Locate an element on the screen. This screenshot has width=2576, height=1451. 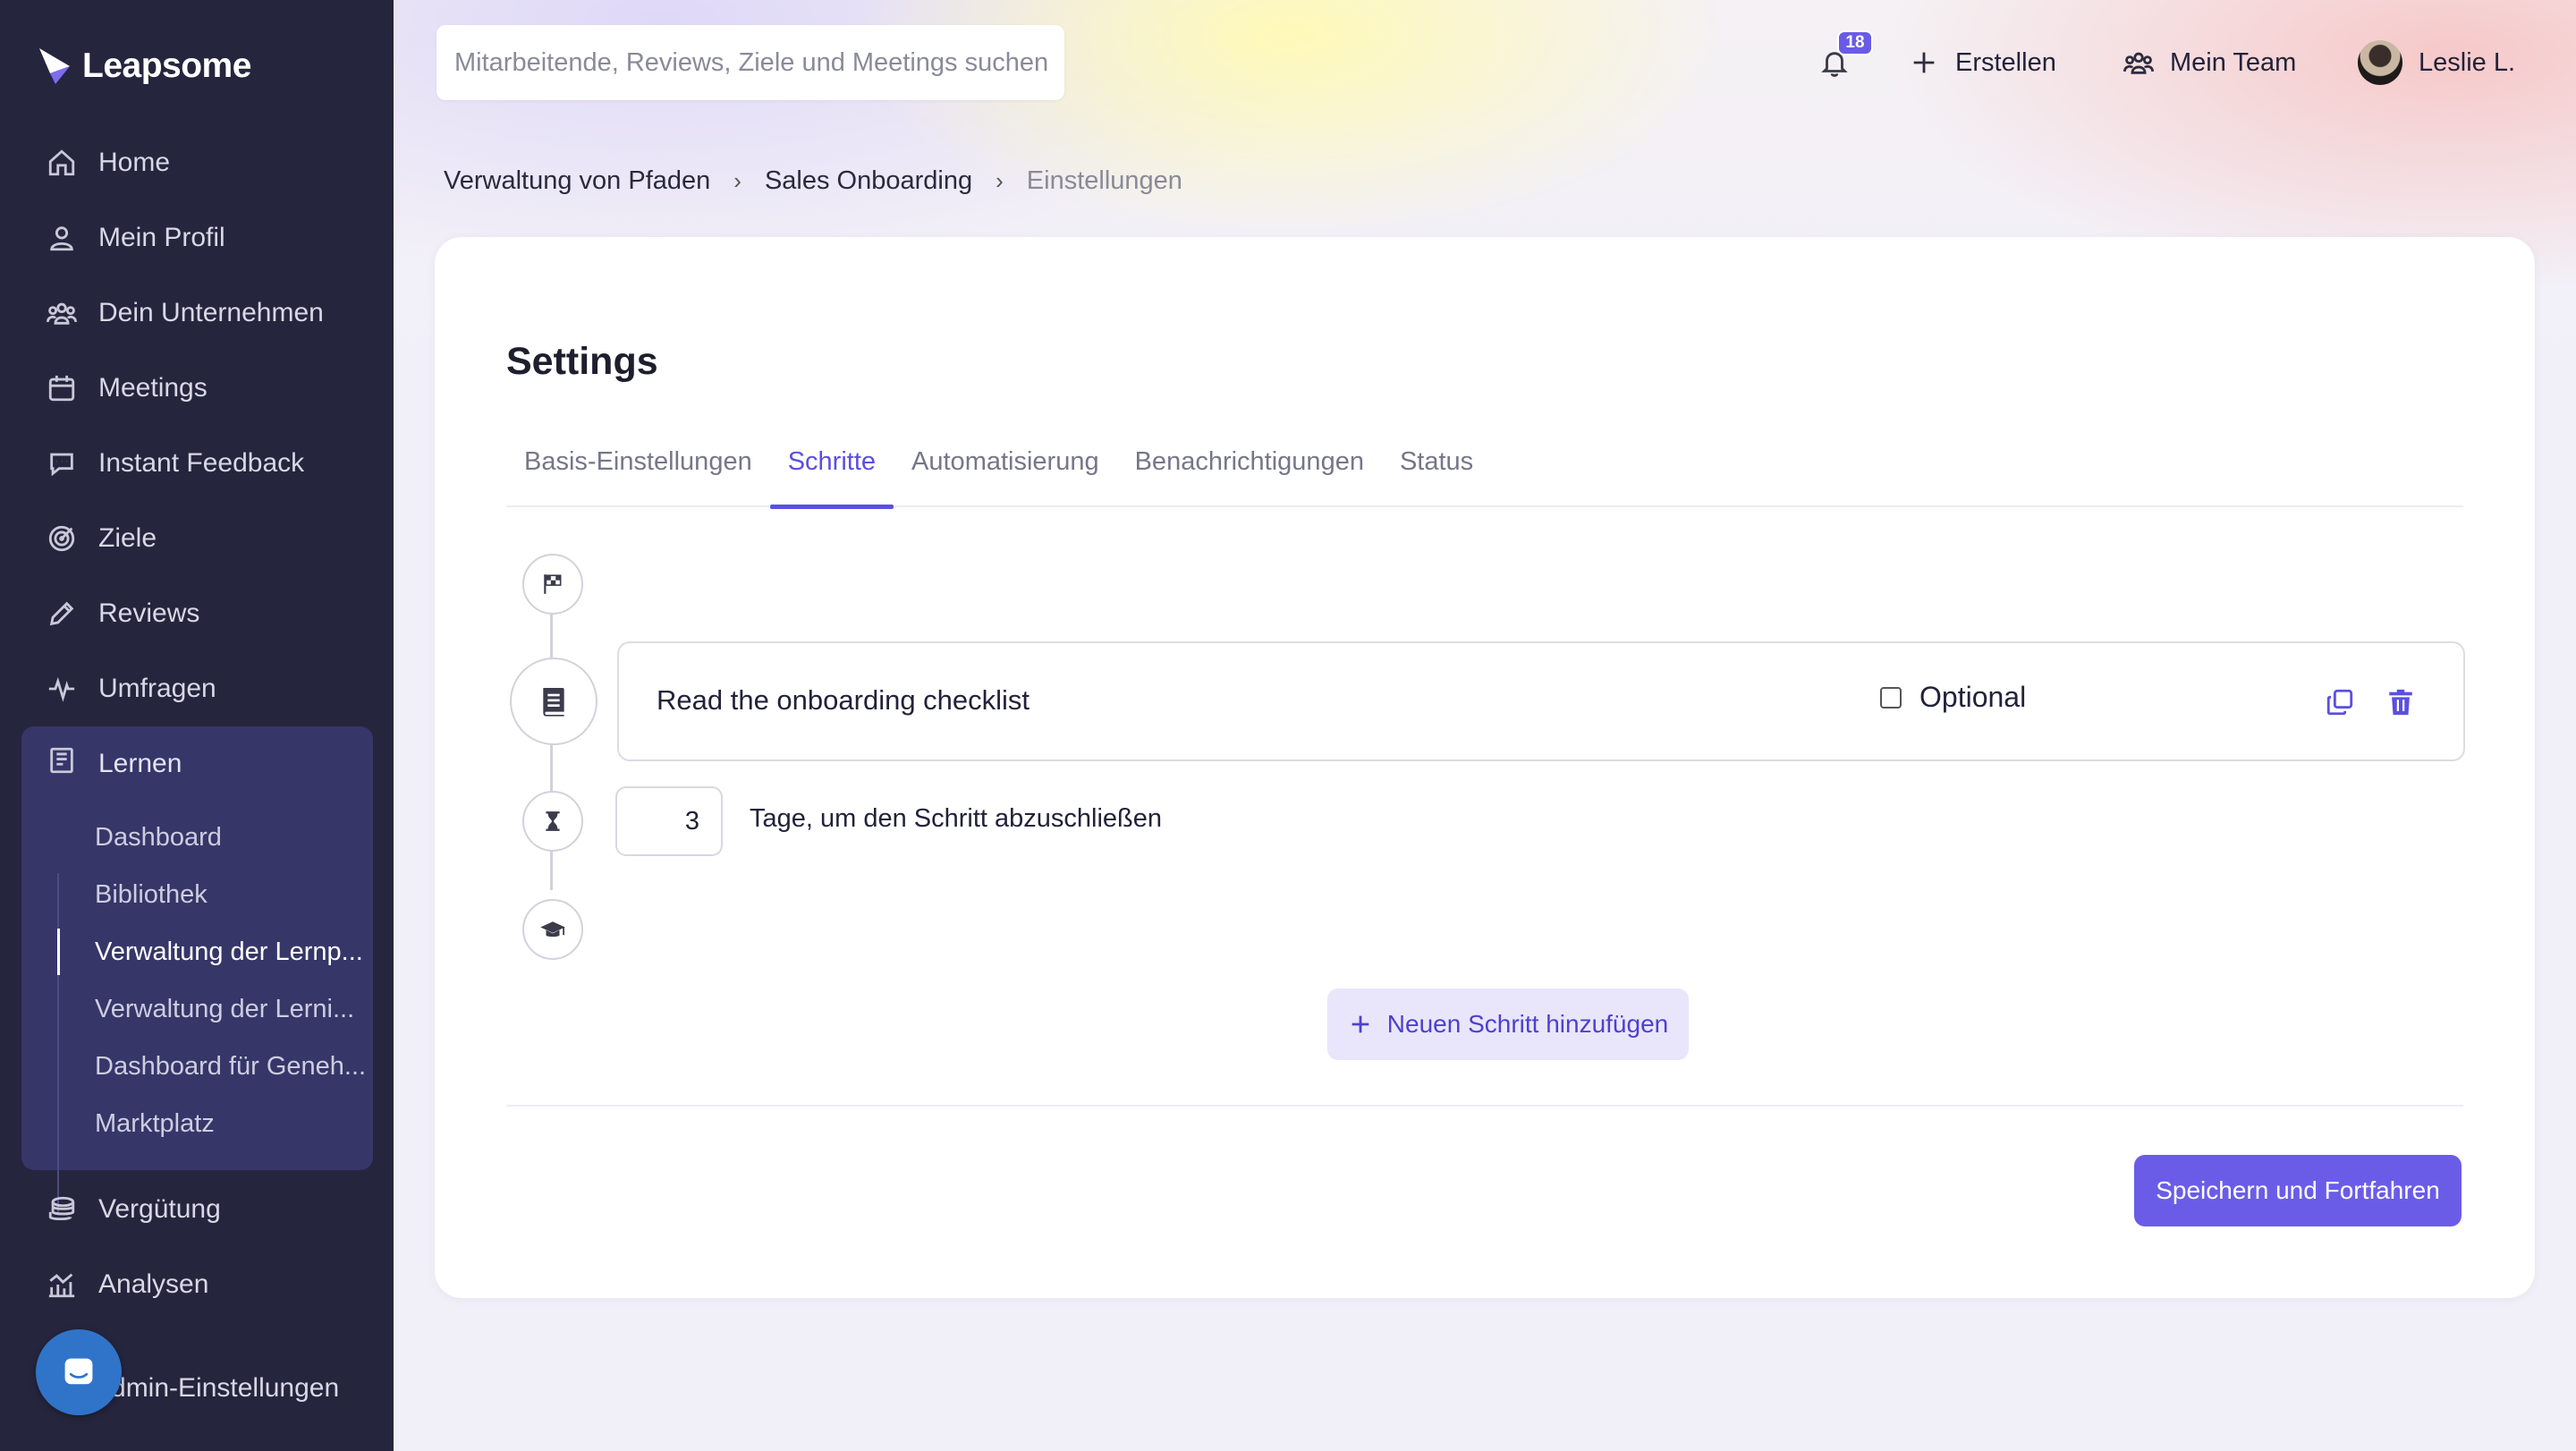
step-card: Read the onboarding checklist Optional is located at coordinates (1541, 701).